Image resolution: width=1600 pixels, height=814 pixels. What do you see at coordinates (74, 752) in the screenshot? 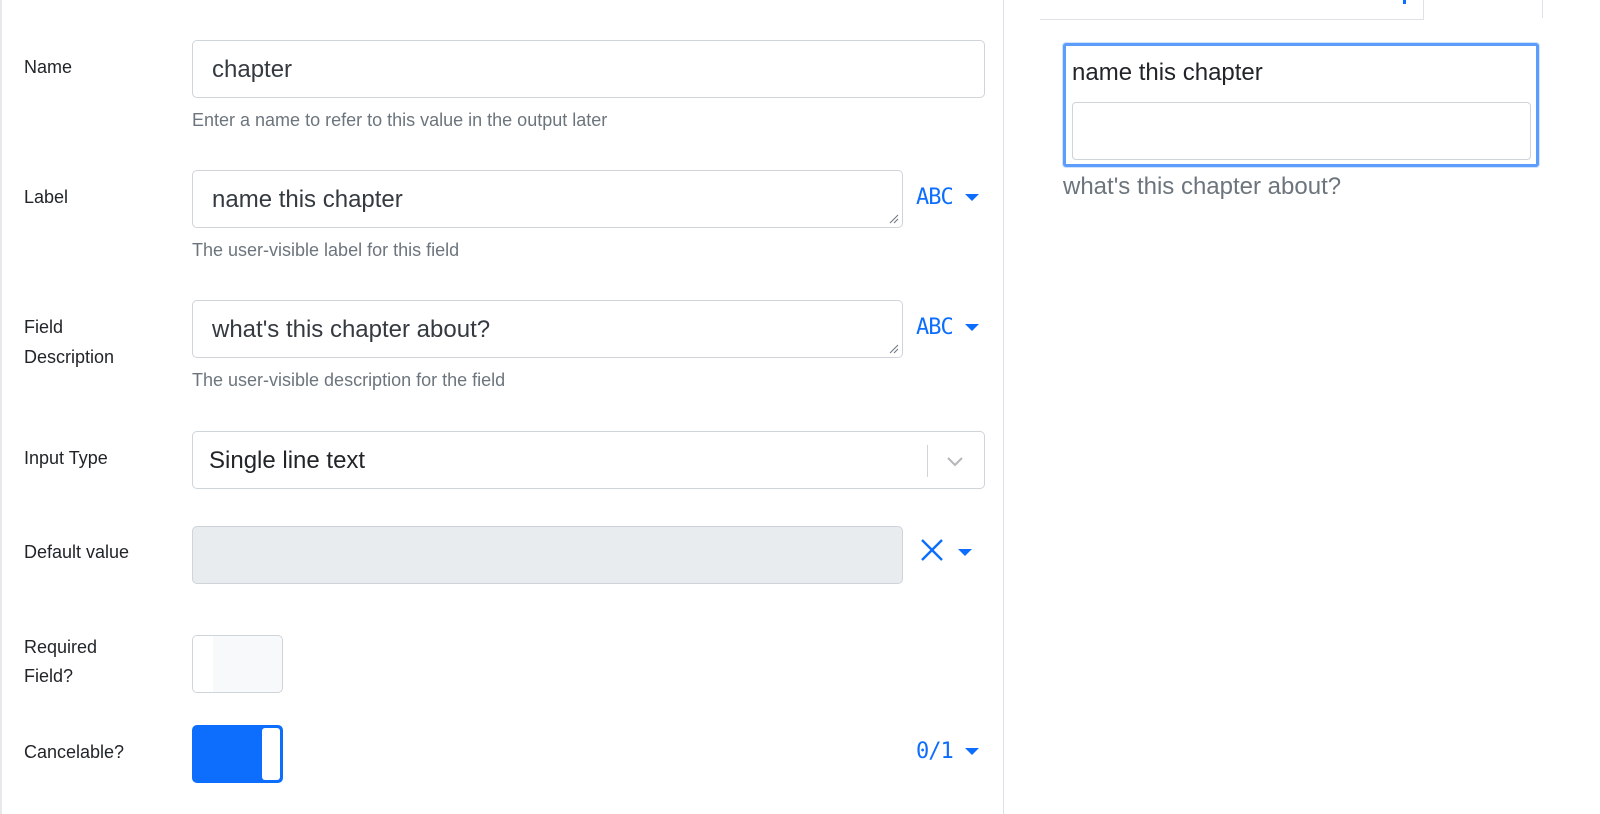
I see `cancelable-label: Cancelable?` at bounding box center [74, 752].